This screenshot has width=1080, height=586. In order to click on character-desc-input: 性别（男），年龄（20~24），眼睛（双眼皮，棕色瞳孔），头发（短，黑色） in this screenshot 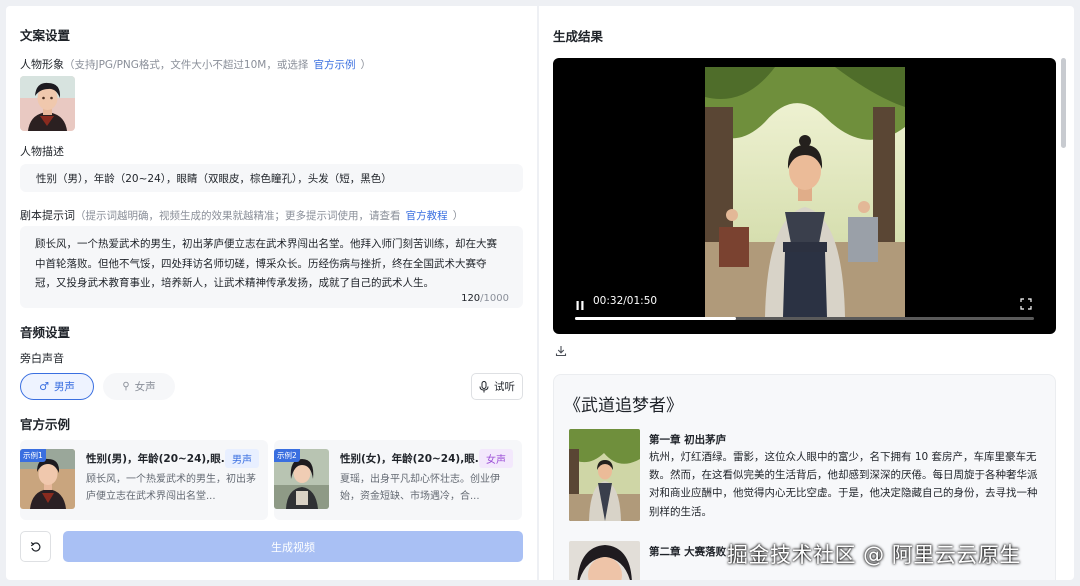, I will do `click(271, 178)`.